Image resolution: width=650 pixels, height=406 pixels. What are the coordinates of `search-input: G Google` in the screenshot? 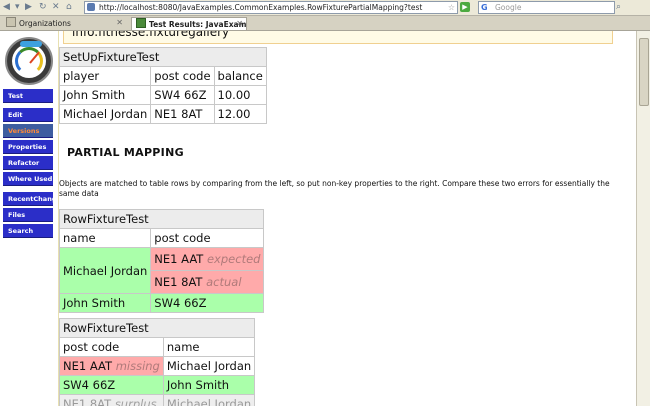 It's located at (546, 7).